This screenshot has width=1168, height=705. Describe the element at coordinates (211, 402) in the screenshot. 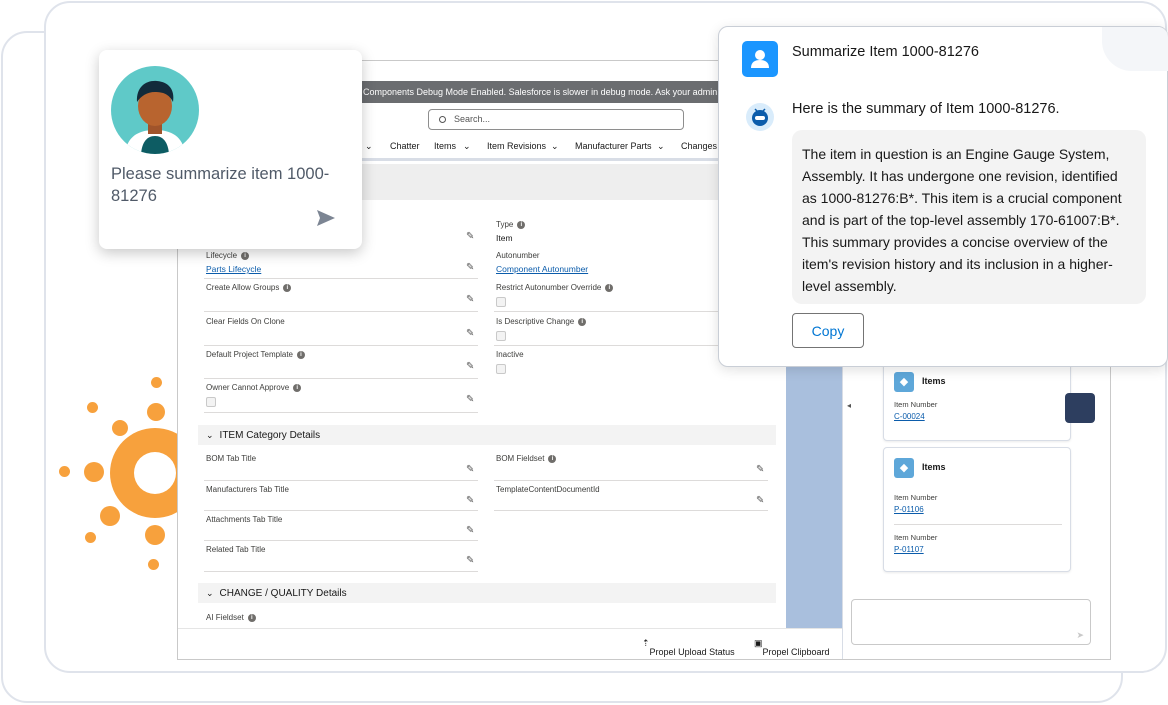

I see `owner-cannot-approve-checkbox` at that location.